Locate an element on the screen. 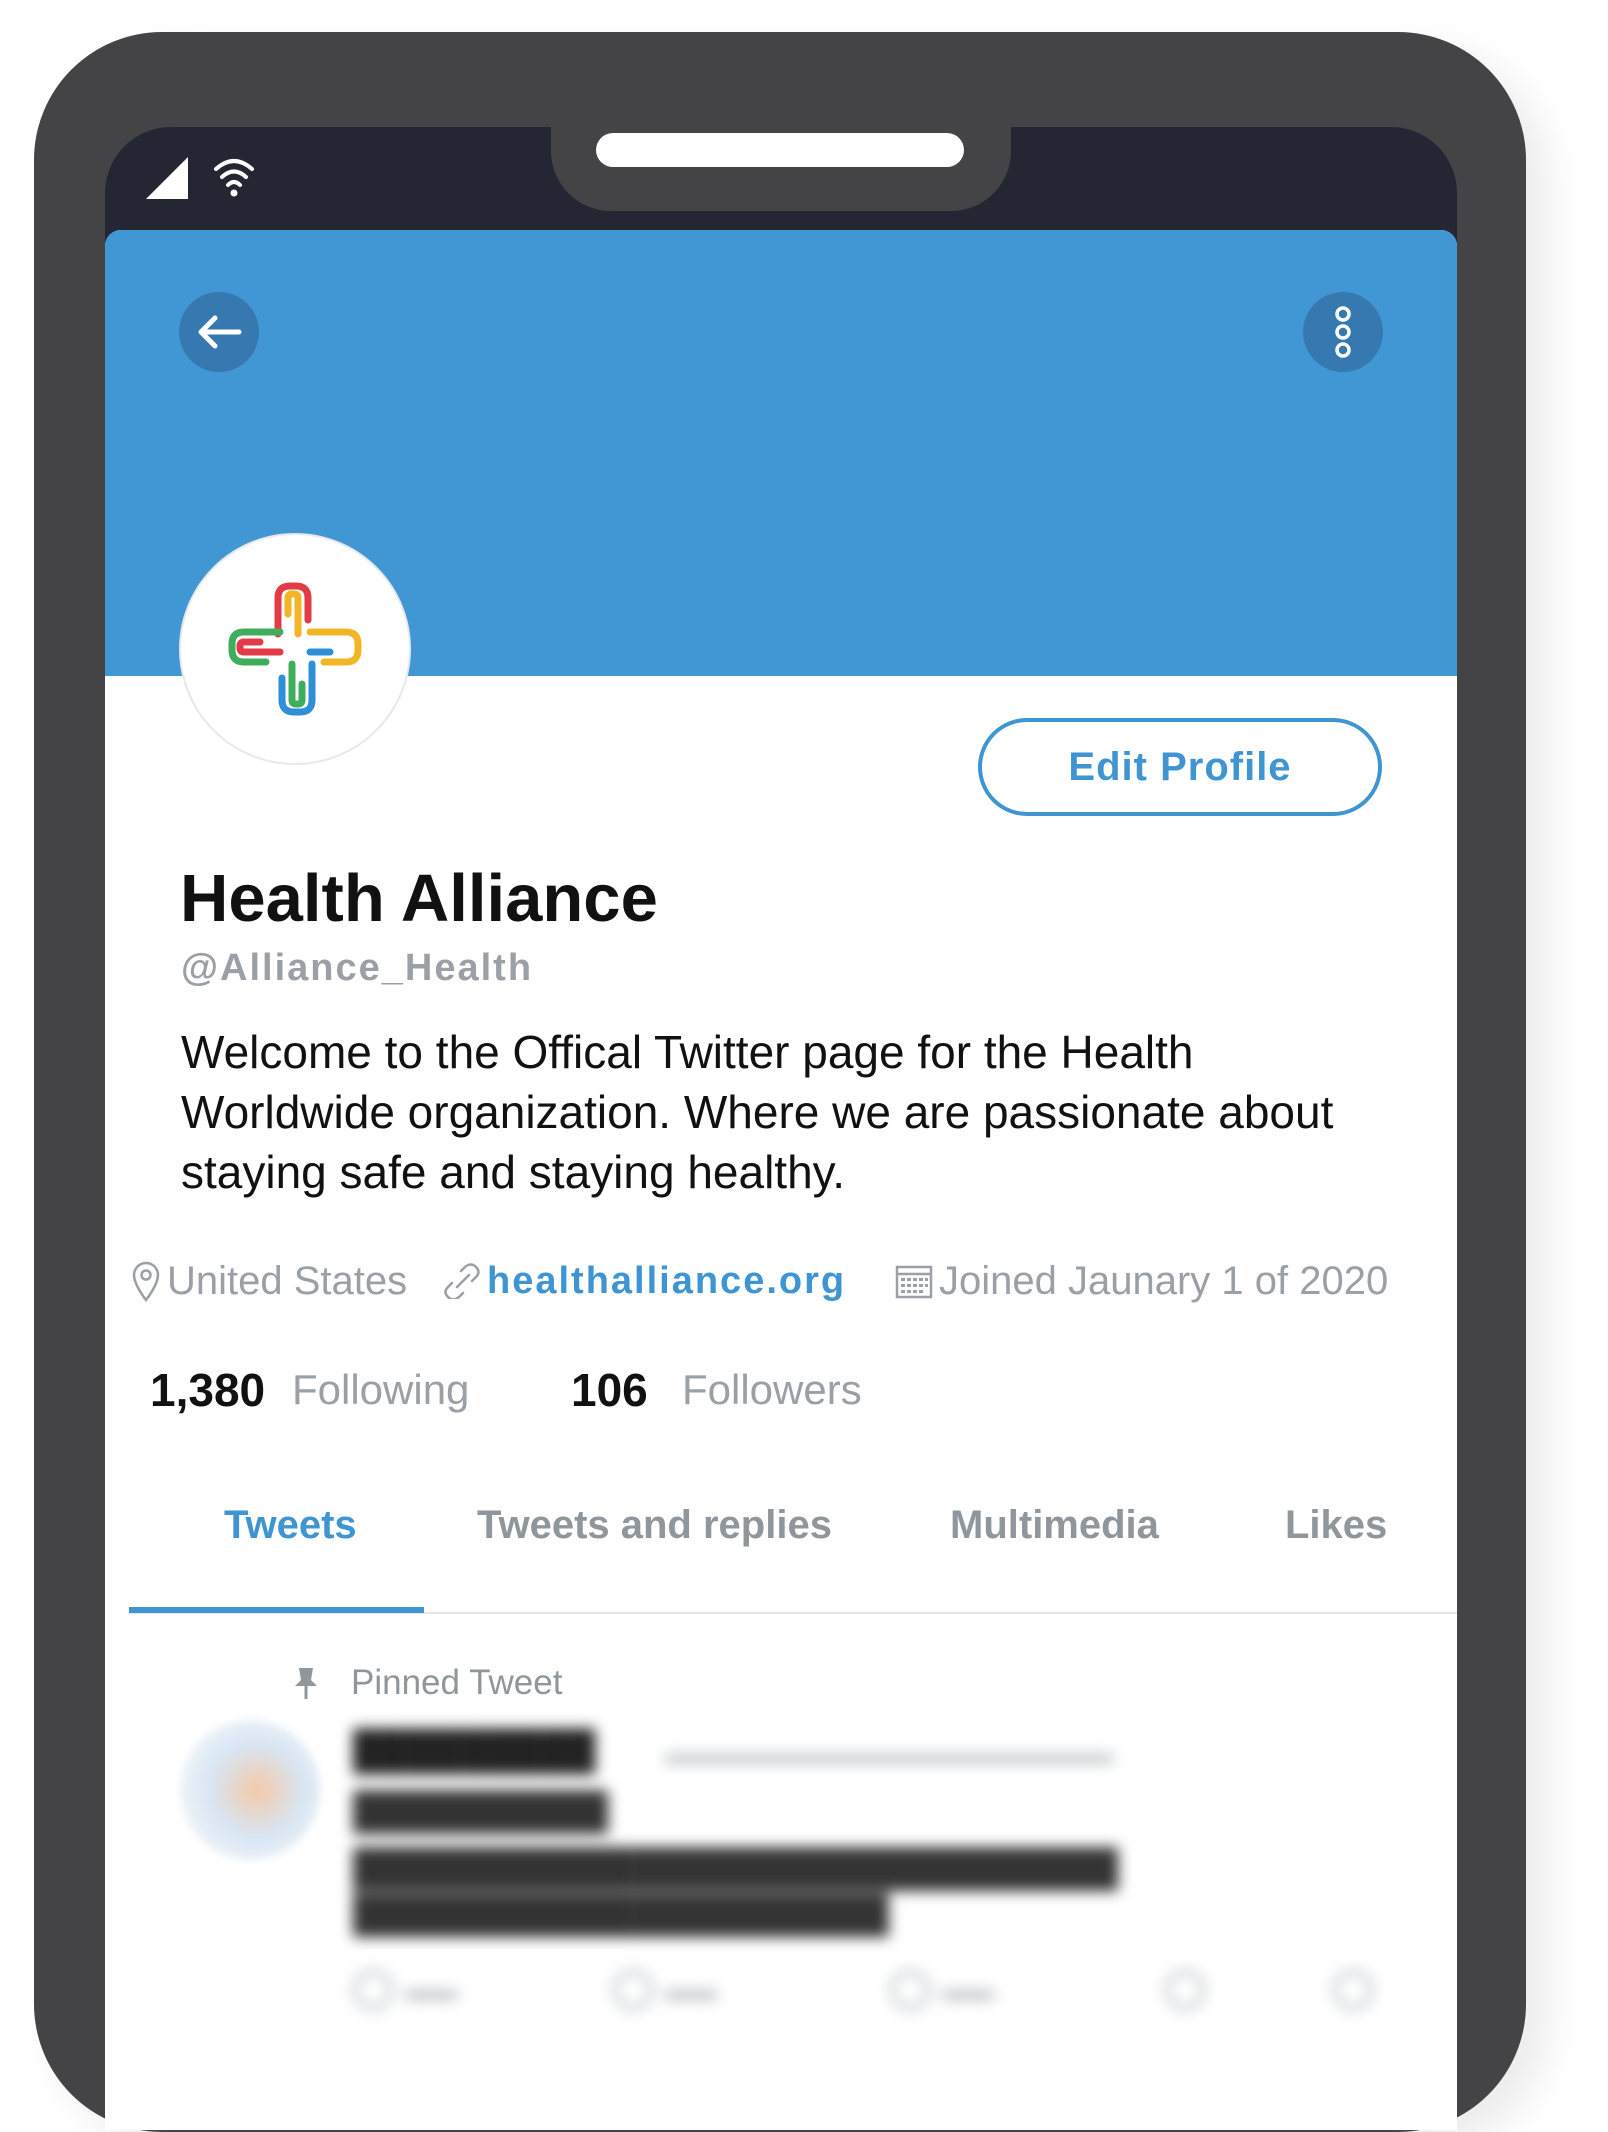 Image resolution: width=1608 pixels, height=2132 pixels. profile-joined: Joined Jaunary 1 of 2020 is located at coordinates (1141, 1281).